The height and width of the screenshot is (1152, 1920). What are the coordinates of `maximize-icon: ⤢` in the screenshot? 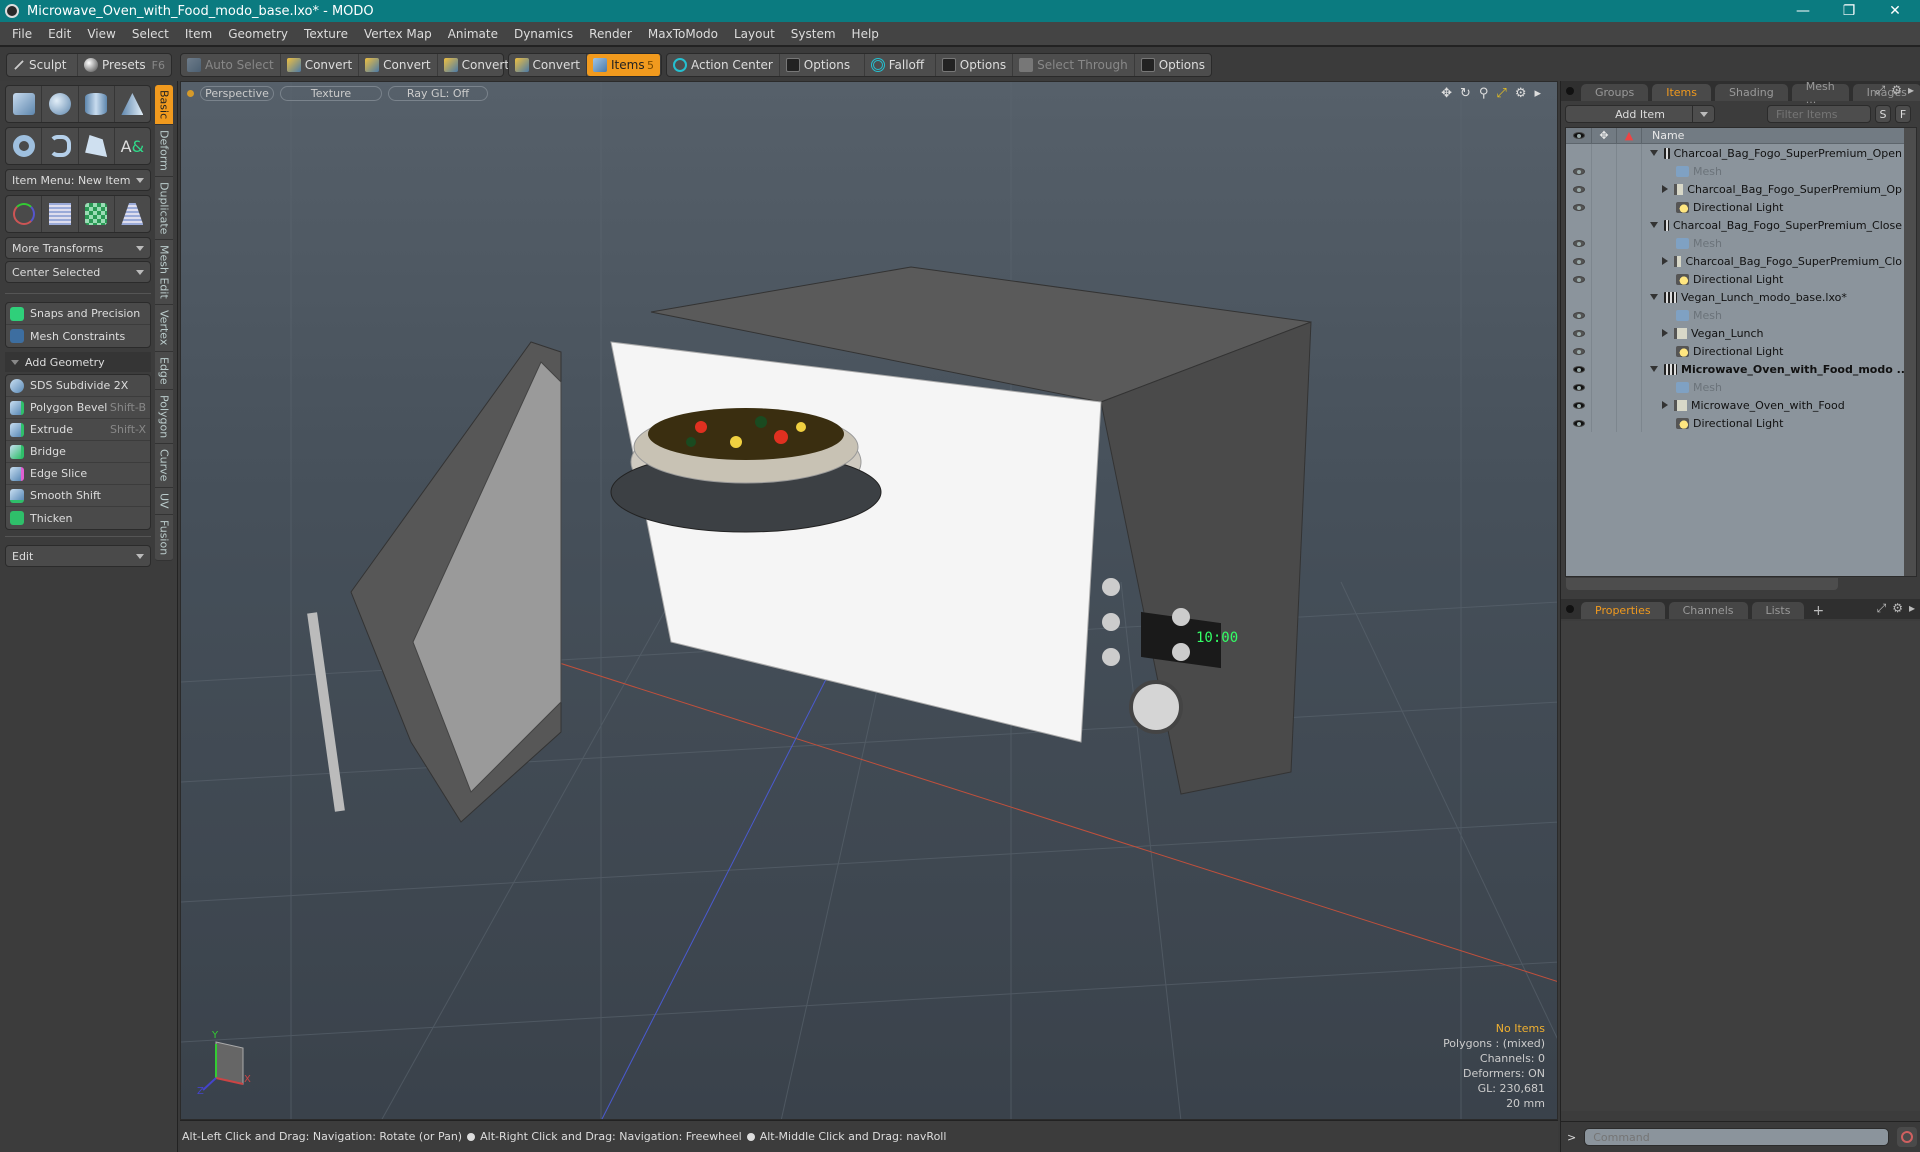 It's located at (1501, 93).